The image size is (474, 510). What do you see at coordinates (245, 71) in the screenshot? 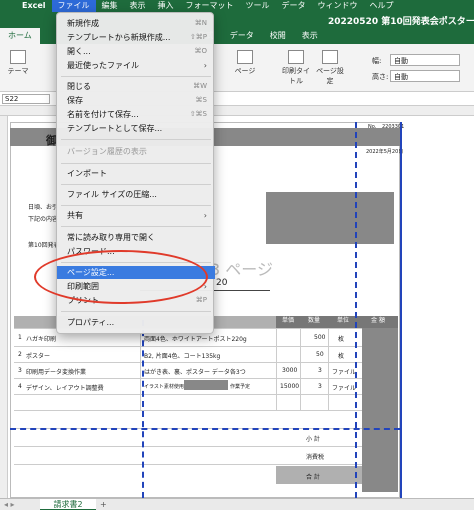
I see `page-label: ページ` at bounding box center [245, 71].